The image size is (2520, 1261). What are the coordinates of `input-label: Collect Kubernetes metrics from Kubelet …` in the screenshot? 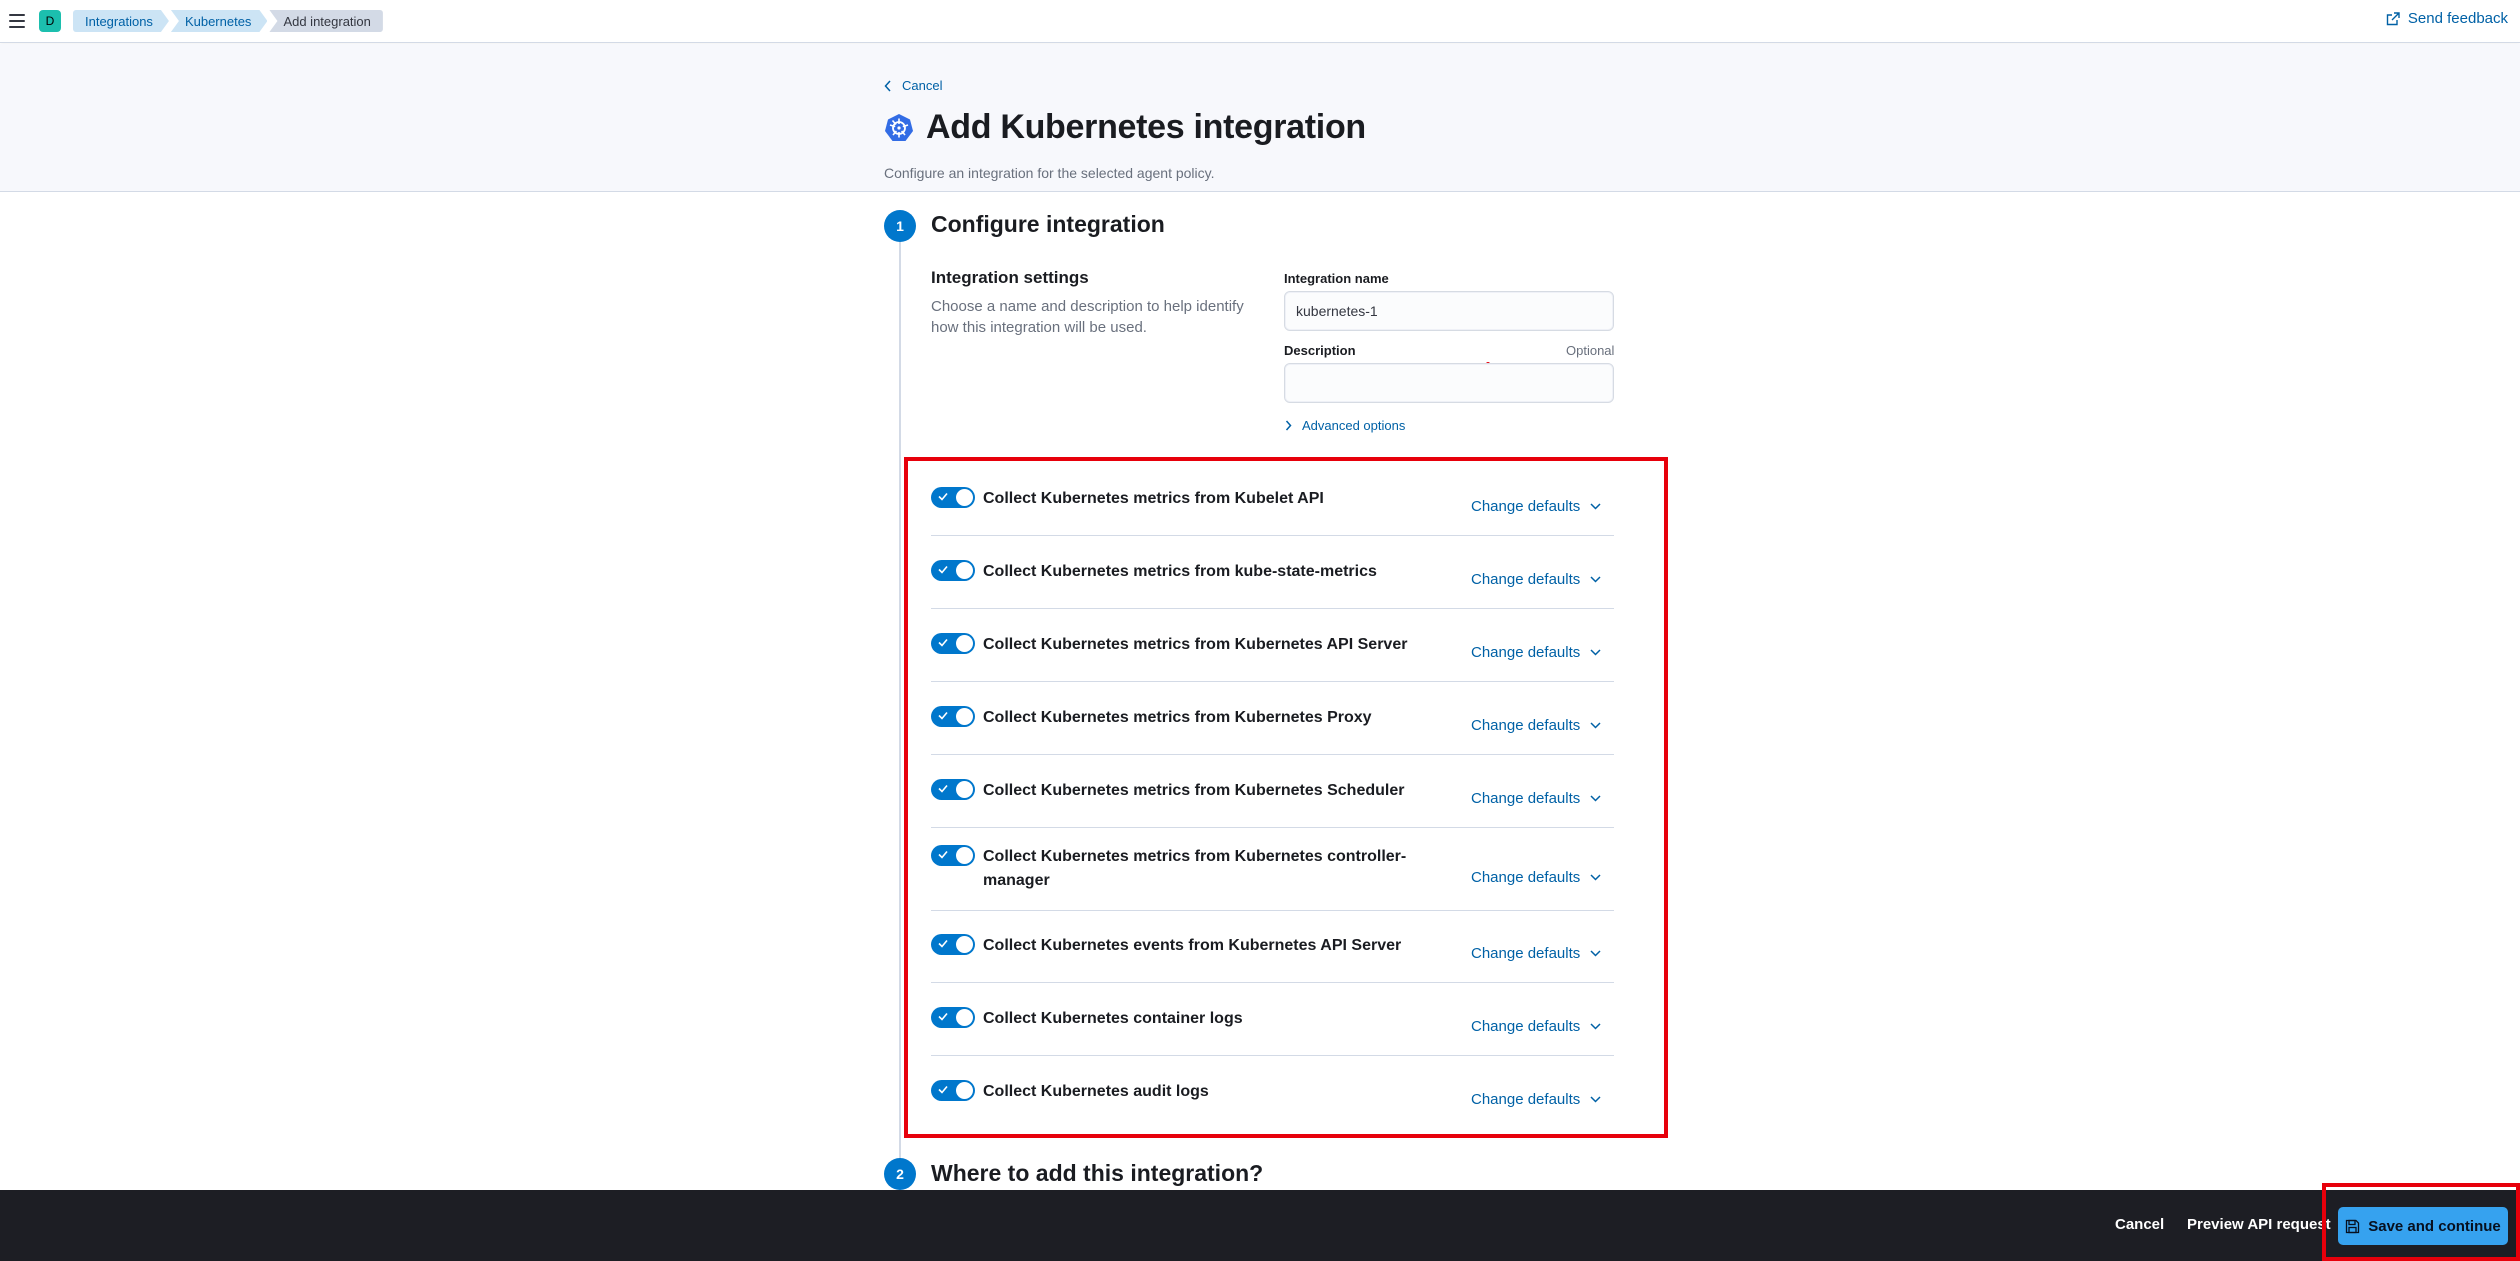 It's located at (1153, 498).